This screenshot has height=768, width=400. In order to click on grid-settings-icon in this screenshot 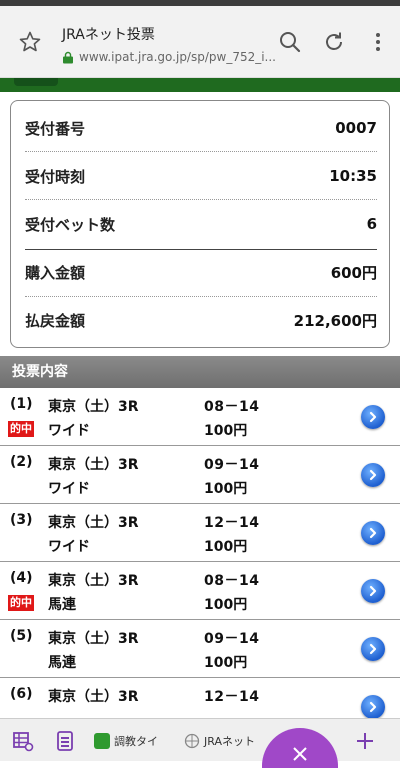, I will do `click(23, 741)`.